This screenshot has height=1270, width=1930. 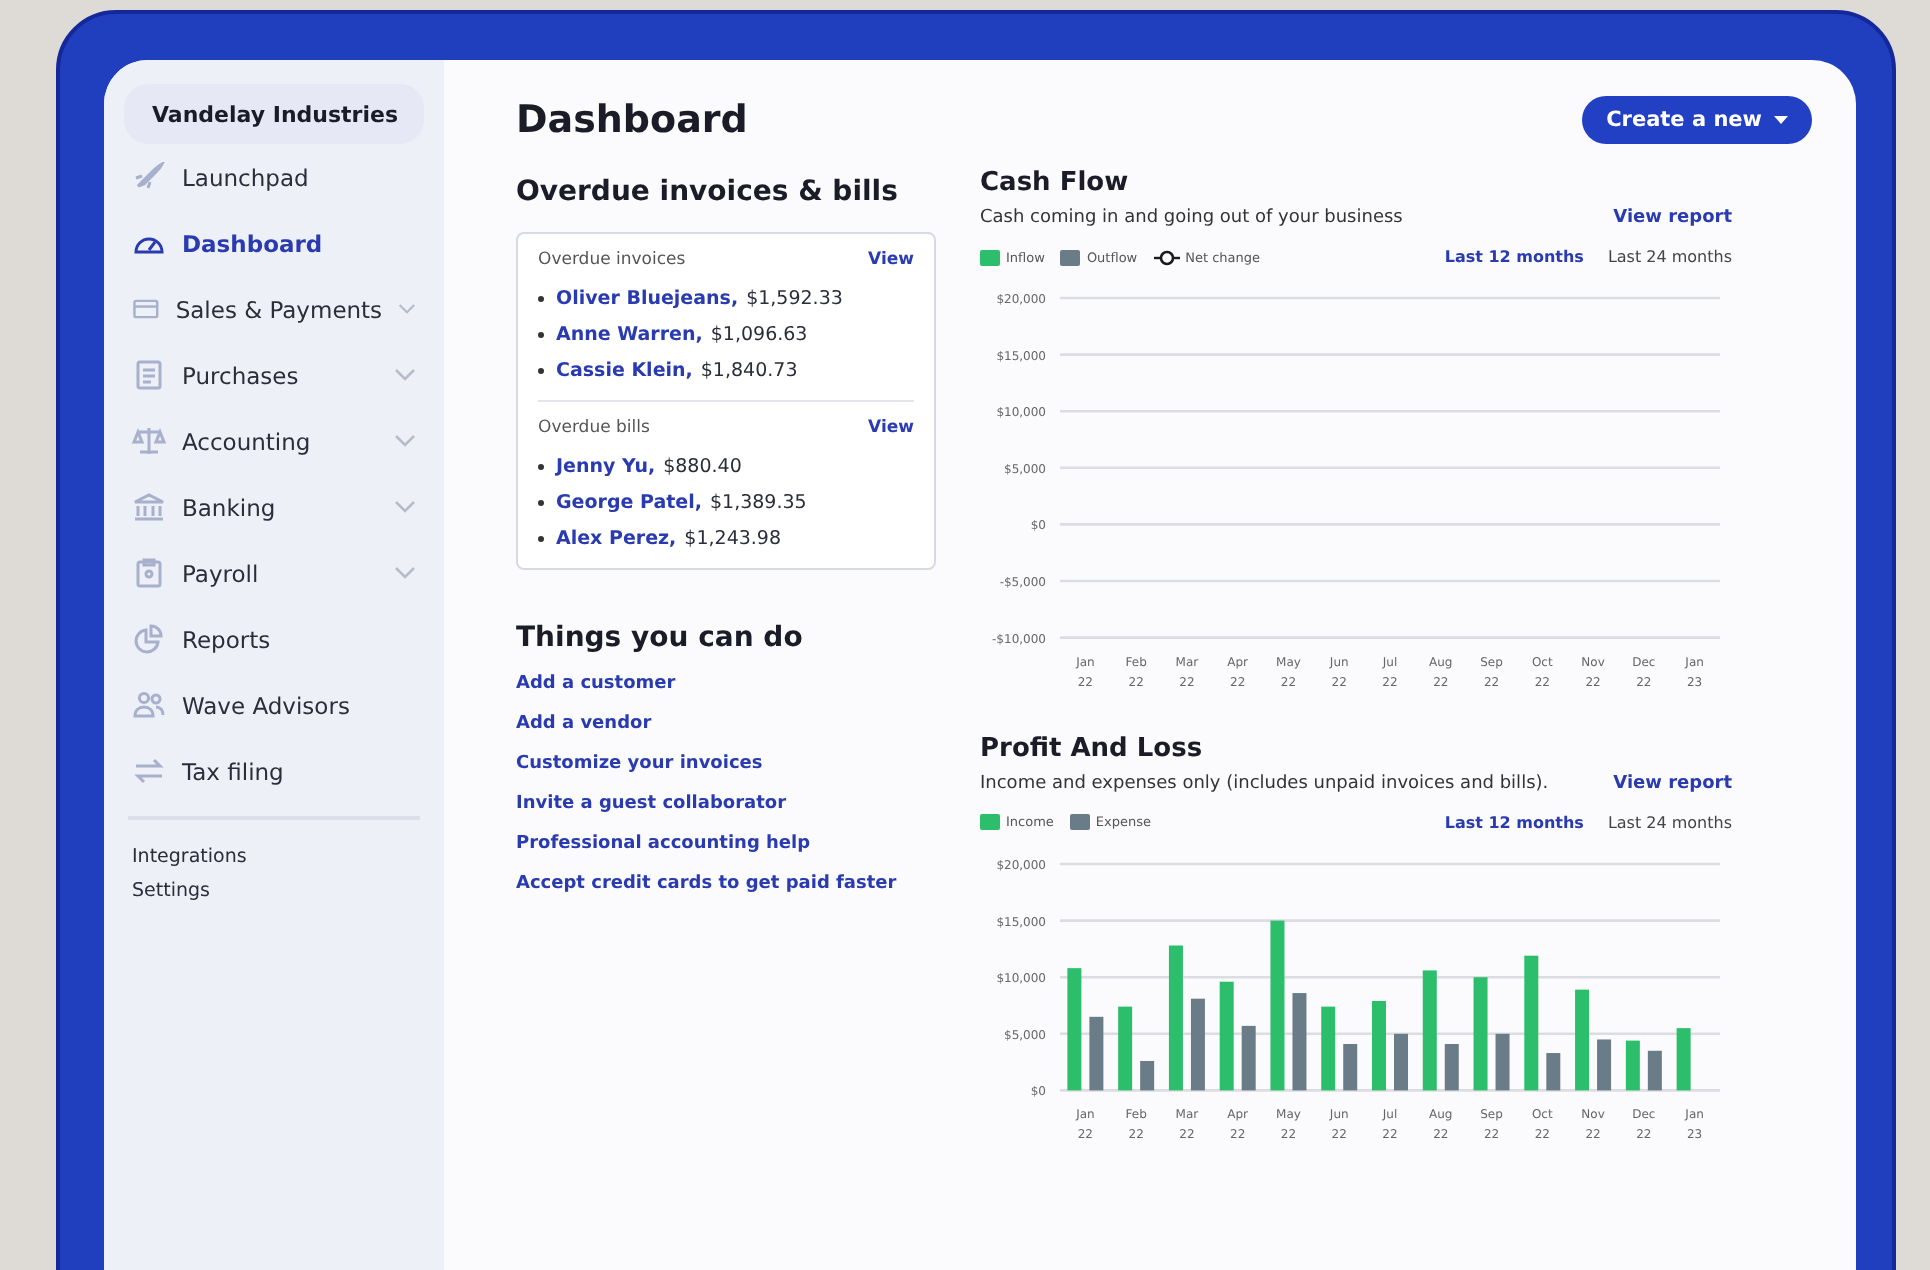 What do you see at coordinates (149, 771) in the screenshot?
I see `arrows-icon` at bounding box center [149, 771].